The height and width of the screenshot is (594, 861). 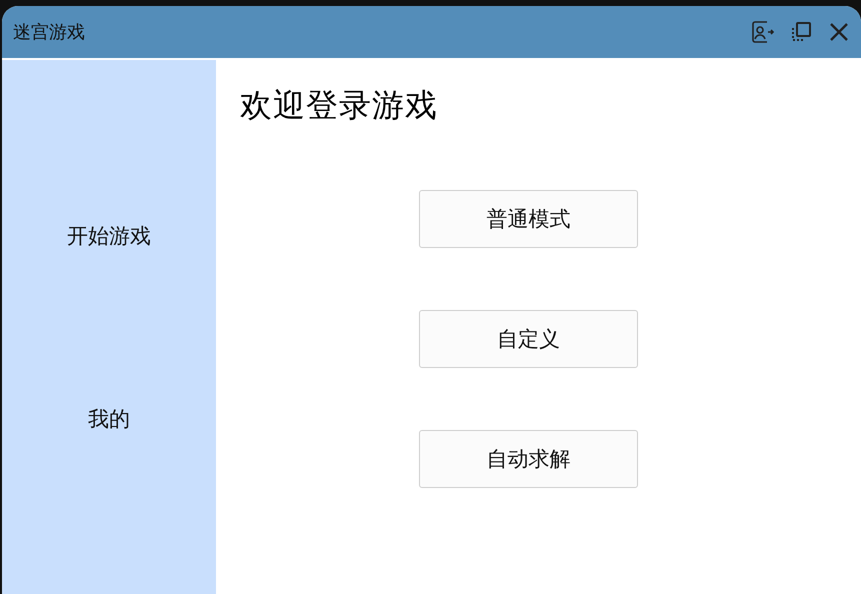 I want to click on mode-button: 普通模式, so click(x=528, y=219).